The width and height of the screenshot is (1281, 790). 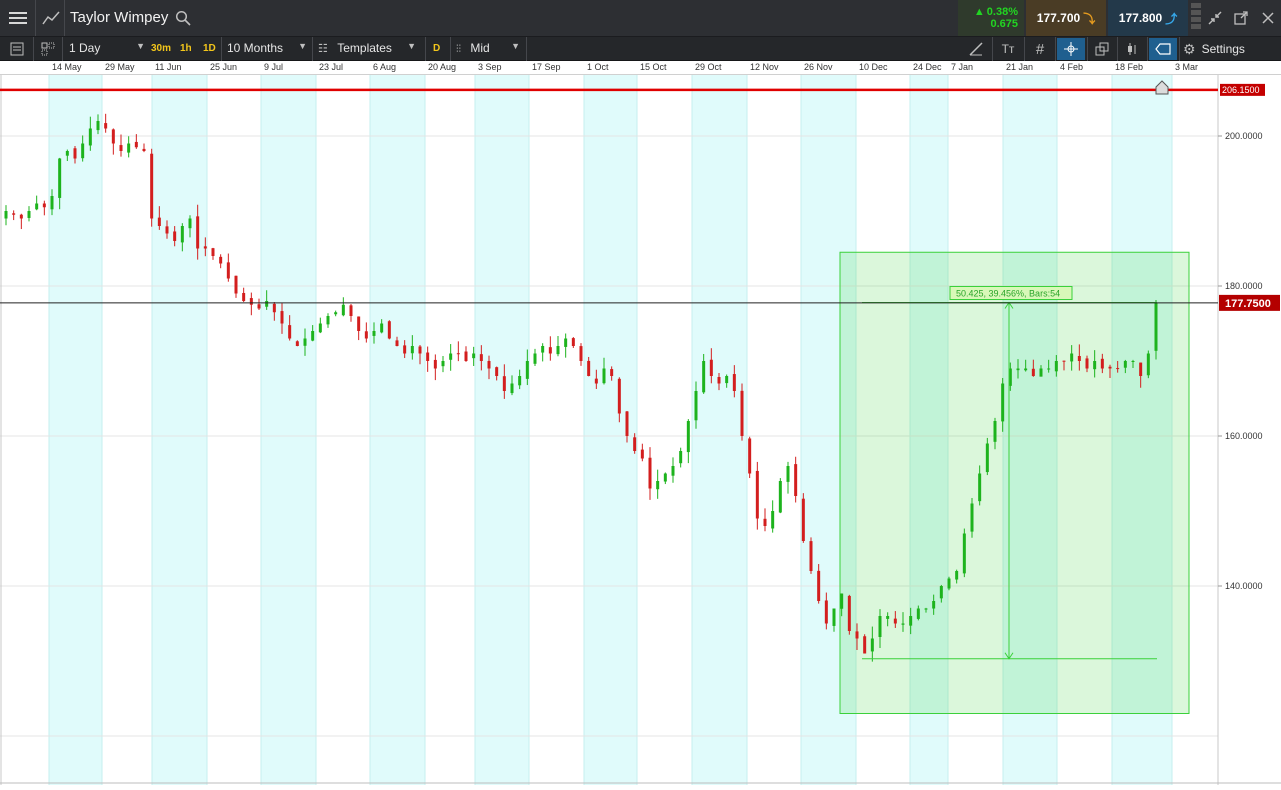 I want to click on layout-icon, so click(x=48, y=49).